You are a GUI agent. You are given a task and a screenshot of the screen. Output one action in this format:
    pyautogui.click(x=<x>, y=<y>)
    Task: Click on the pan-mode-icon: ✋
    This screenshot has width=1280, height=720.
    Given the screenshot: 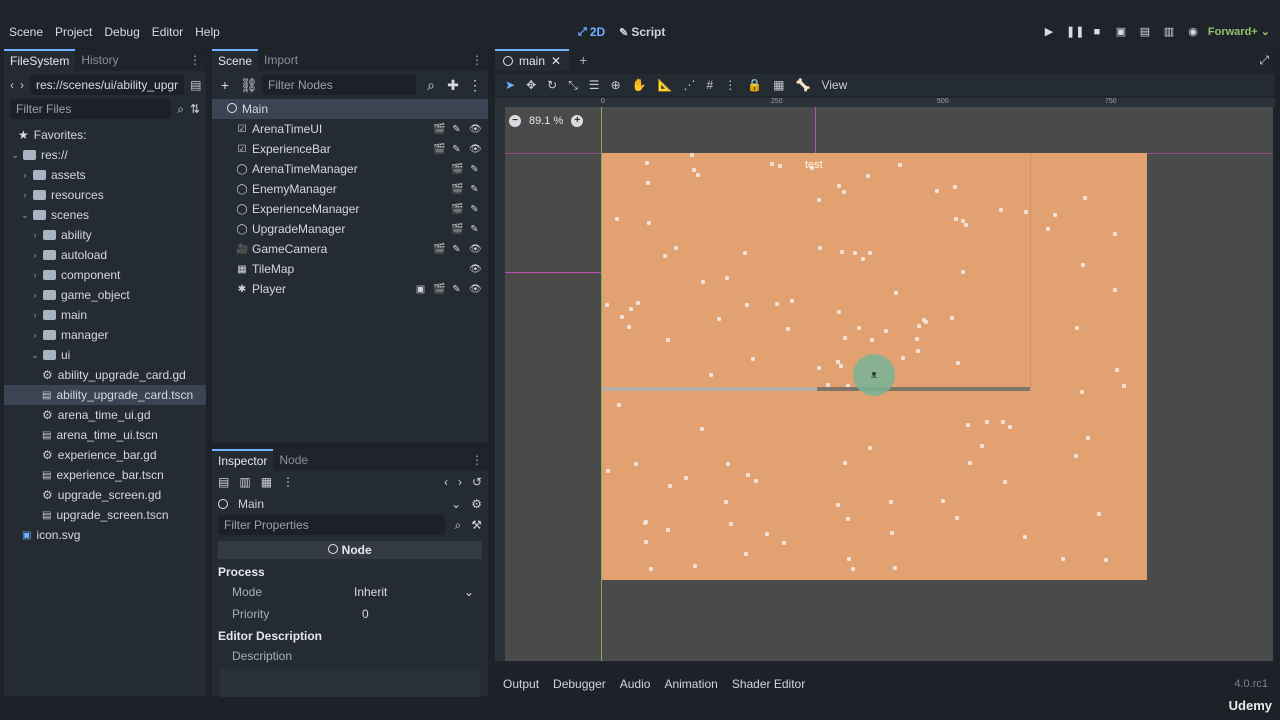 What is the action you would take?
    pyautogui.click(x=639, y=85)
    